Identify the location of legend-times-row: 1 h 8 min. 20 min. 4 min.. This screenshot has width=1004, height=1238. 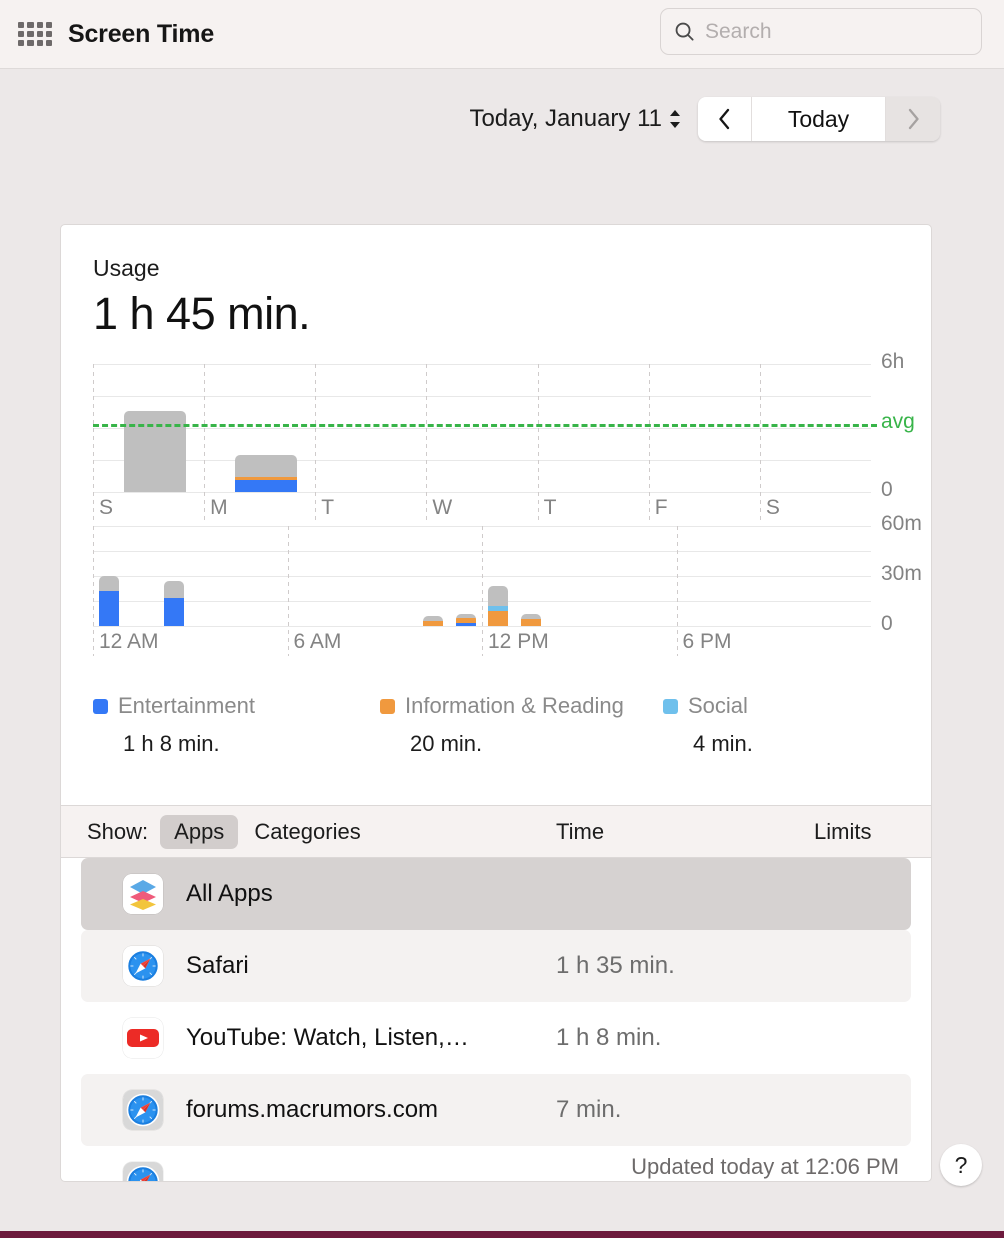
(498, 745).